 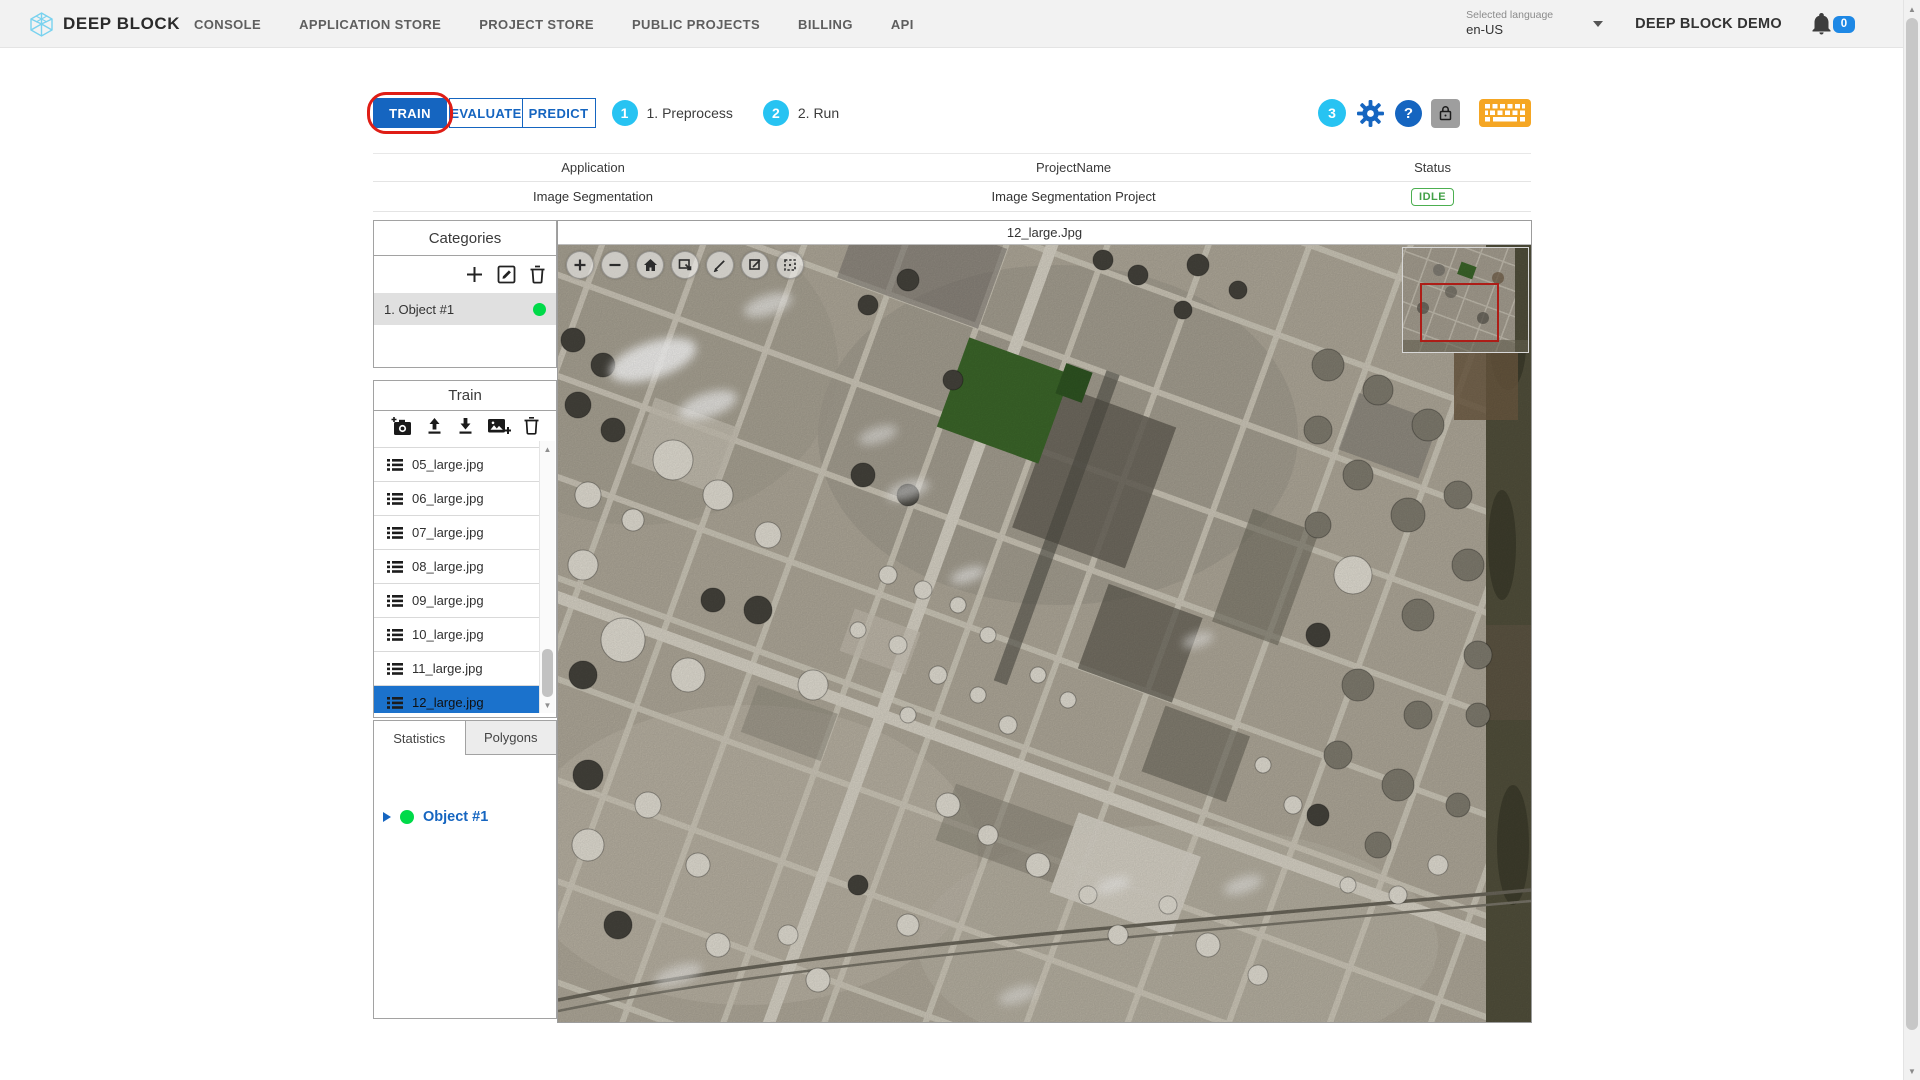 I want to click on draw-polygon-button, so click(x=720, y=265).